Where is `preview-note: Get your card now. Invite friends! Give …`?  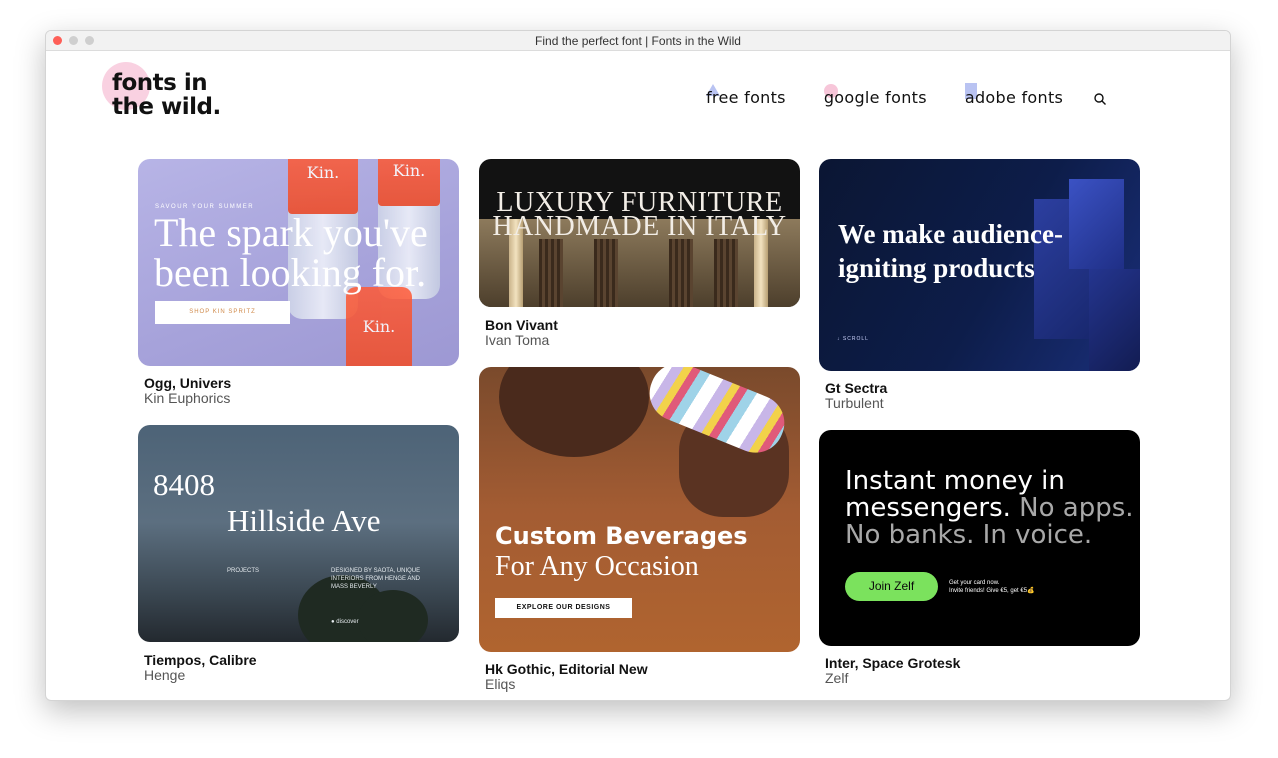 preview-note: Get your card now. Invite friends! Give … is located at coordinates (992, 587).